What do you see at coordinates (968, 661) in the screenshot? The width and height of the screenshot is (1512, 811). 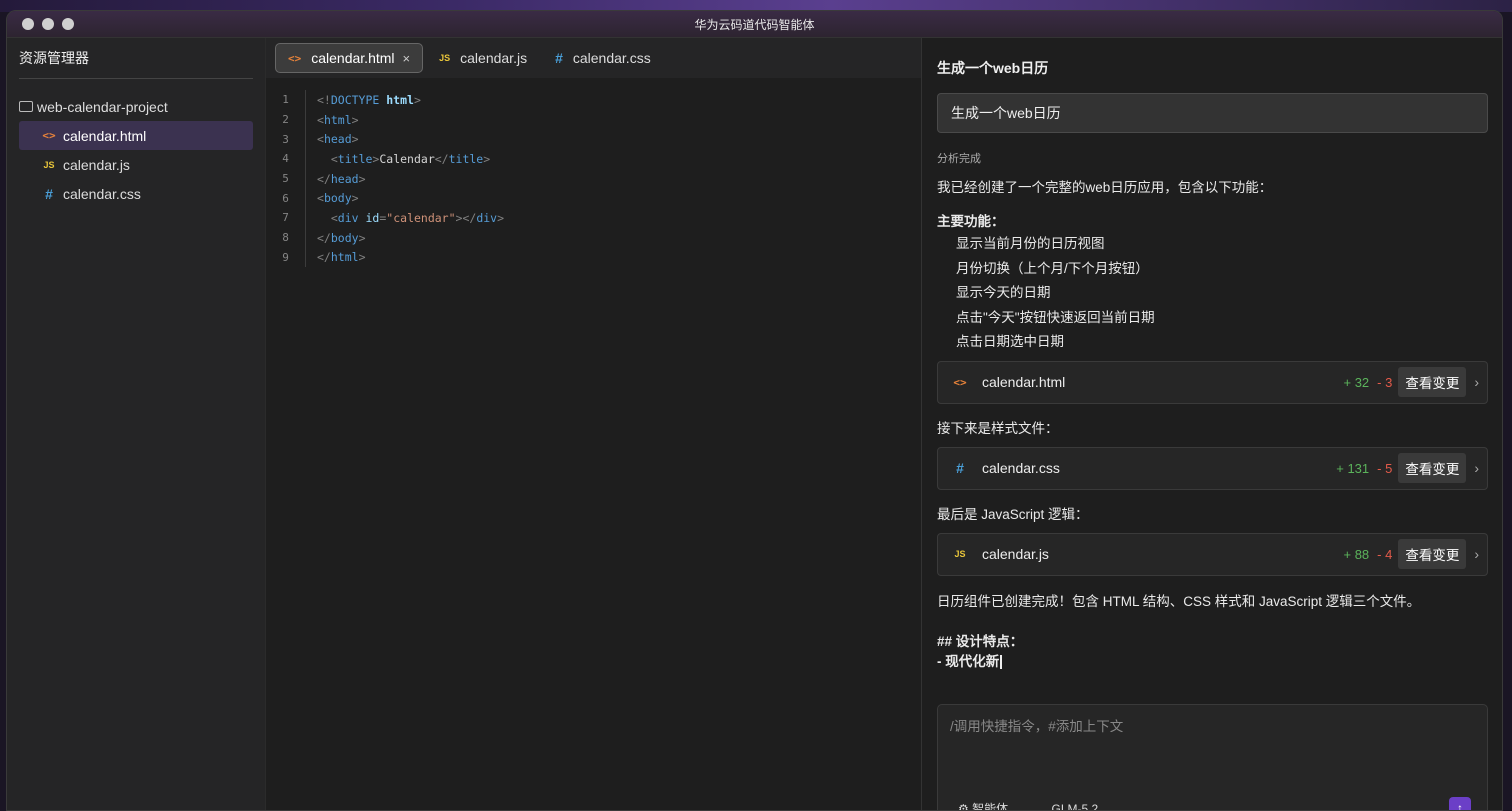 I see `design-item-text: - 现代化新` at bounding box center [968, 661].